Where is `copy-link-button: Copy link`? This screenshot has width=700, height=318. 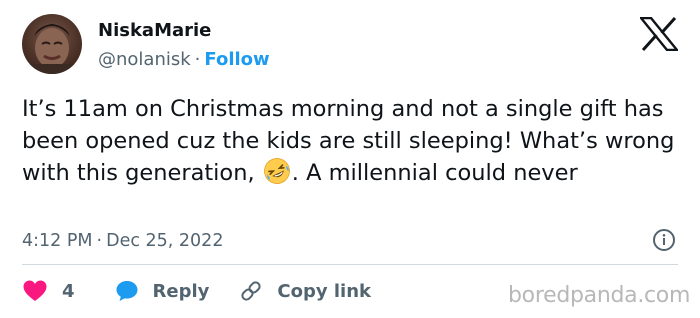 copy-link-button: Copy link is located at coordinates (305, 291).